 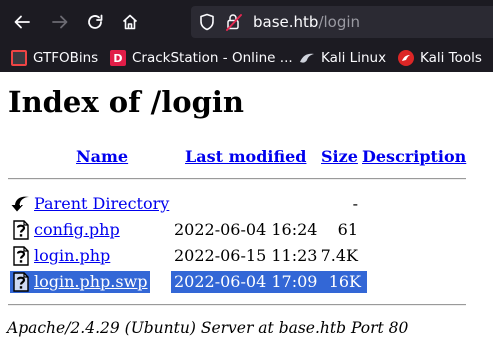 What do you see at coordinates (118, 58) in the screenshot?
I see `crackstation-icon: D` at bounding box center [118, 58].